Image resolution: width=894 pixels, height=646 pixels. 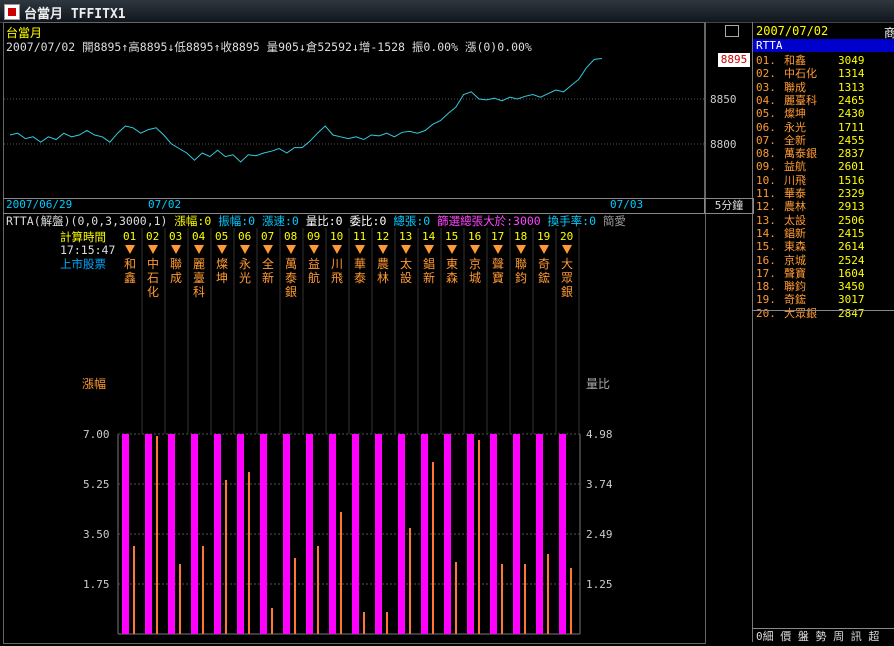 What do you see at coordinates (75, 14) in the screenshot?
I see `window-title: 台當月 TFFITX1` at bounding box center [75, 14].